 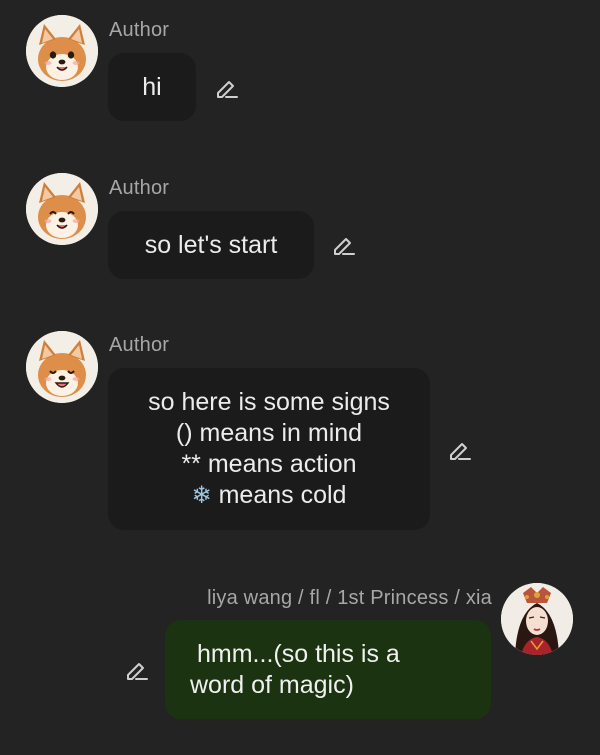 I want to click on user-avatar, so click(x=537, y=619).